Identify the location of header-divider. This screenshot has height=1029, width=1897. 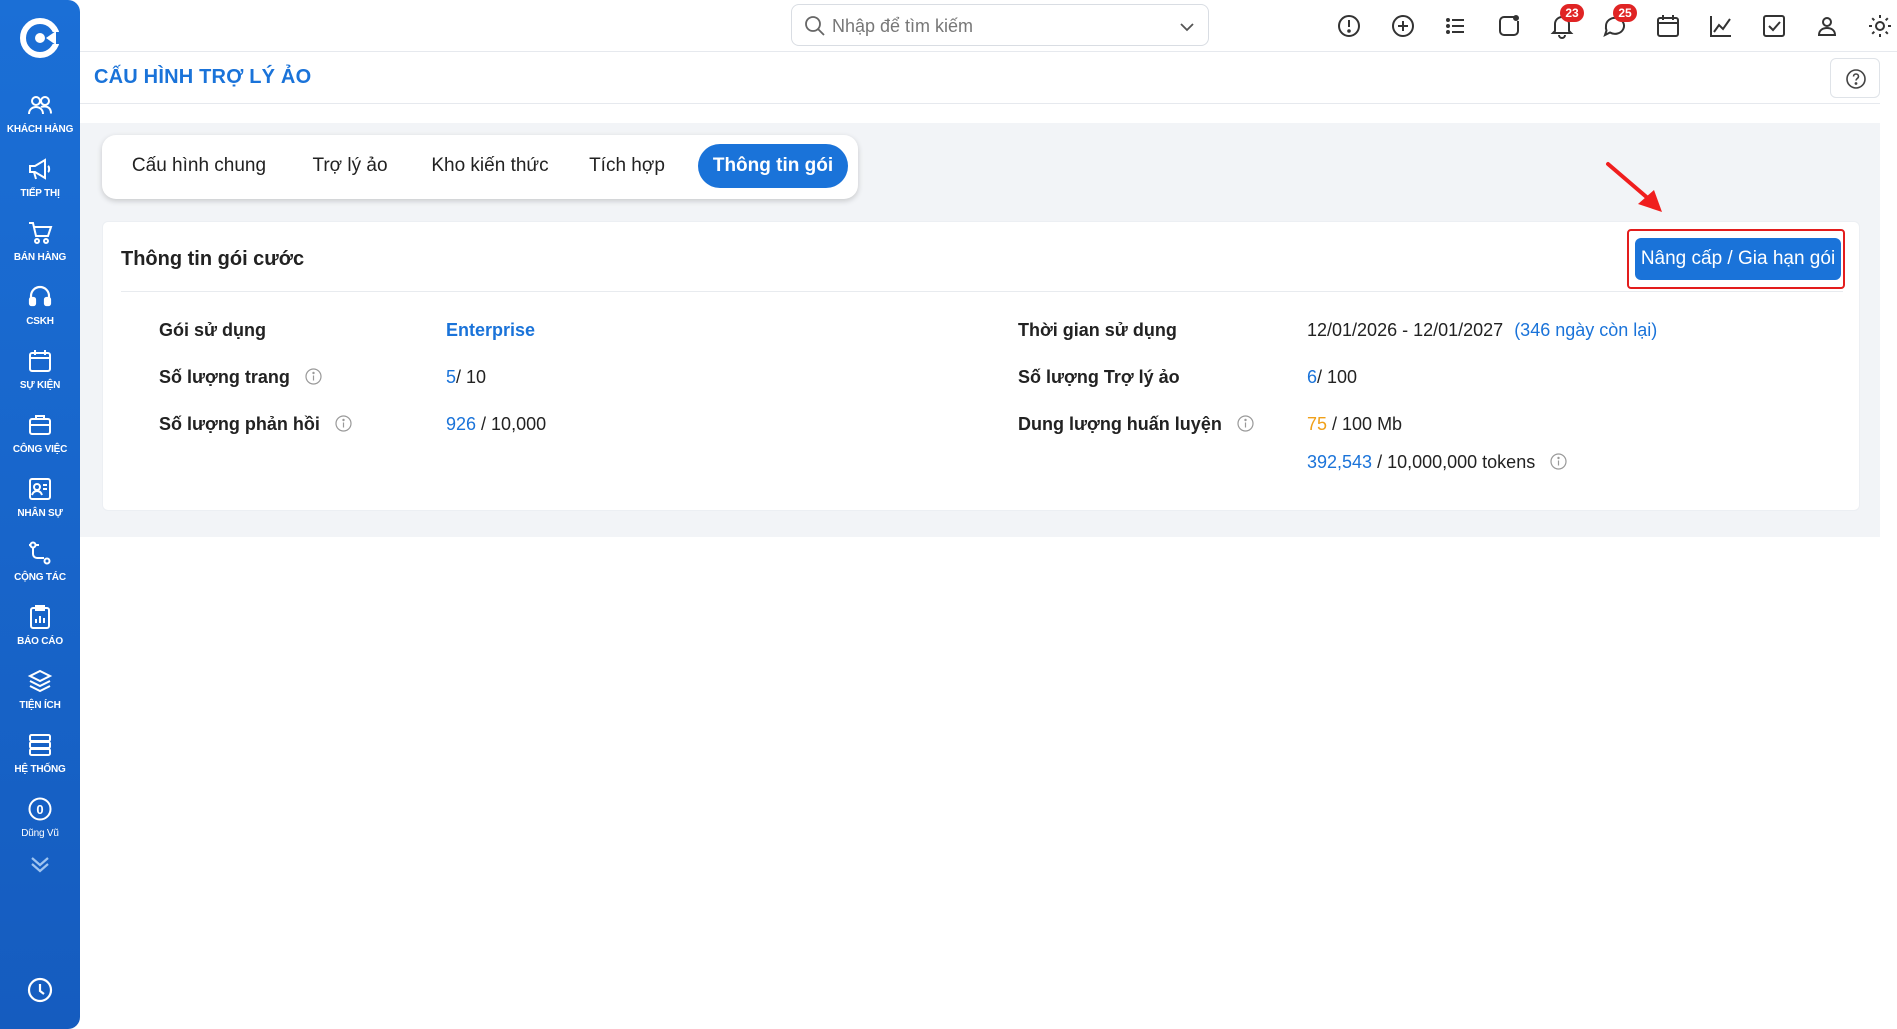
(980, 103).